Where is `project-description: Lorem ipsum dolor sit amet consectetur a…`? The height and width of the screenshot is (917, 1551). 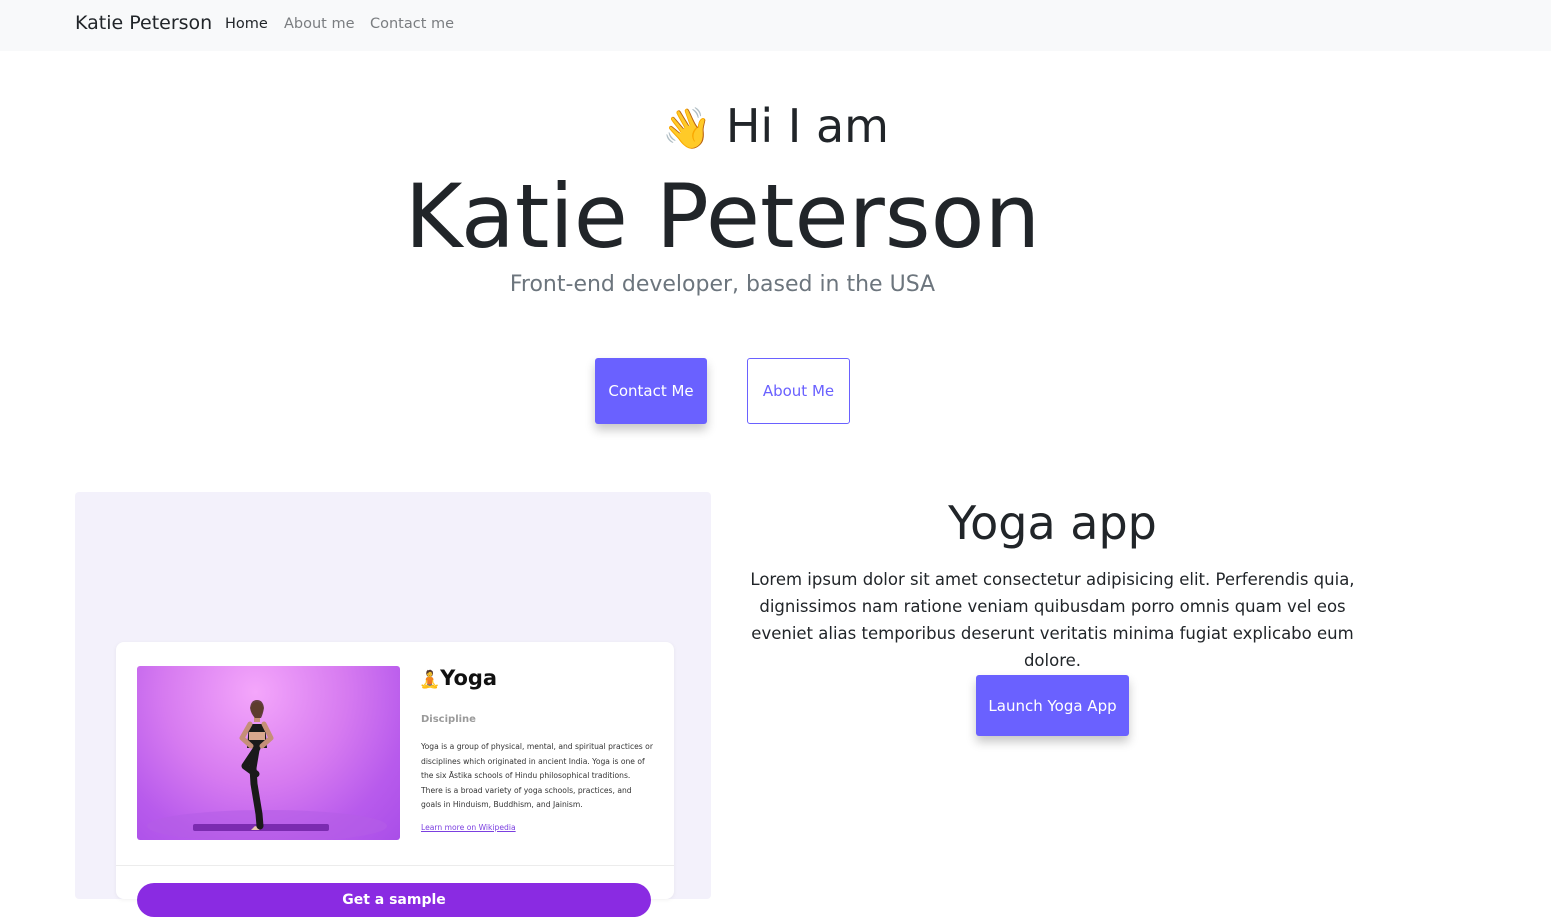
project-description: Lorem ipsum dolor sit amet consectetur a… is located at coordinates (1052, 620).